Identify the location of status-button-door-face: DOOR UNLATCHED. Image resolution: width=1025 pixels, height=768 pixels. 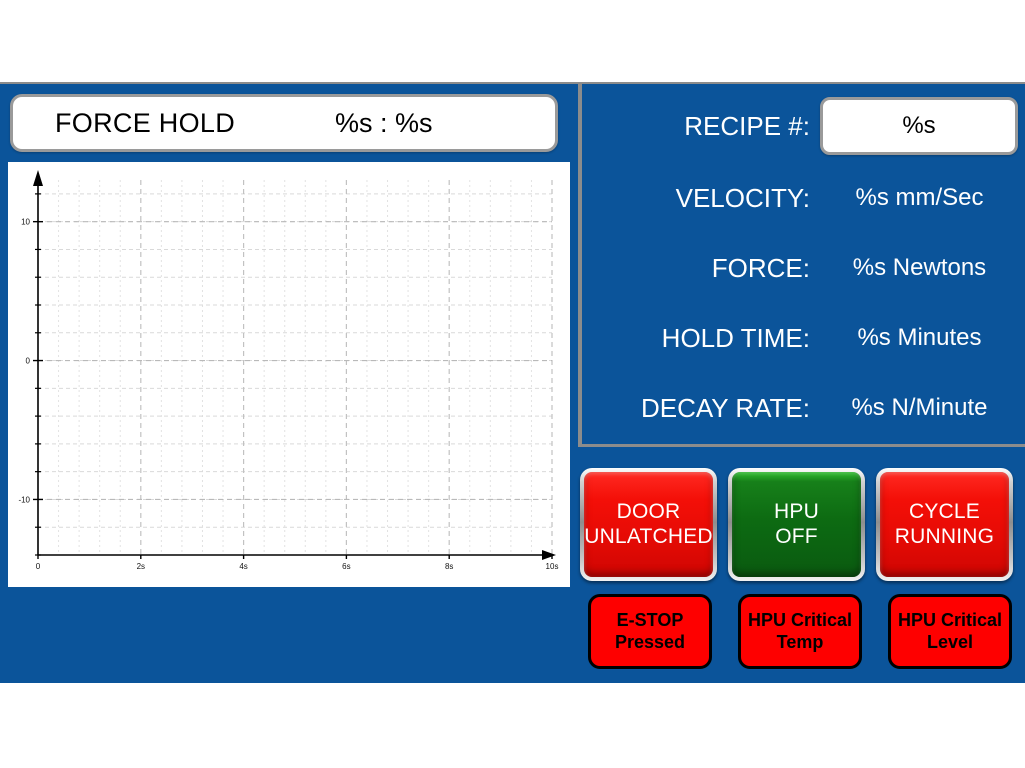
(648, 524).